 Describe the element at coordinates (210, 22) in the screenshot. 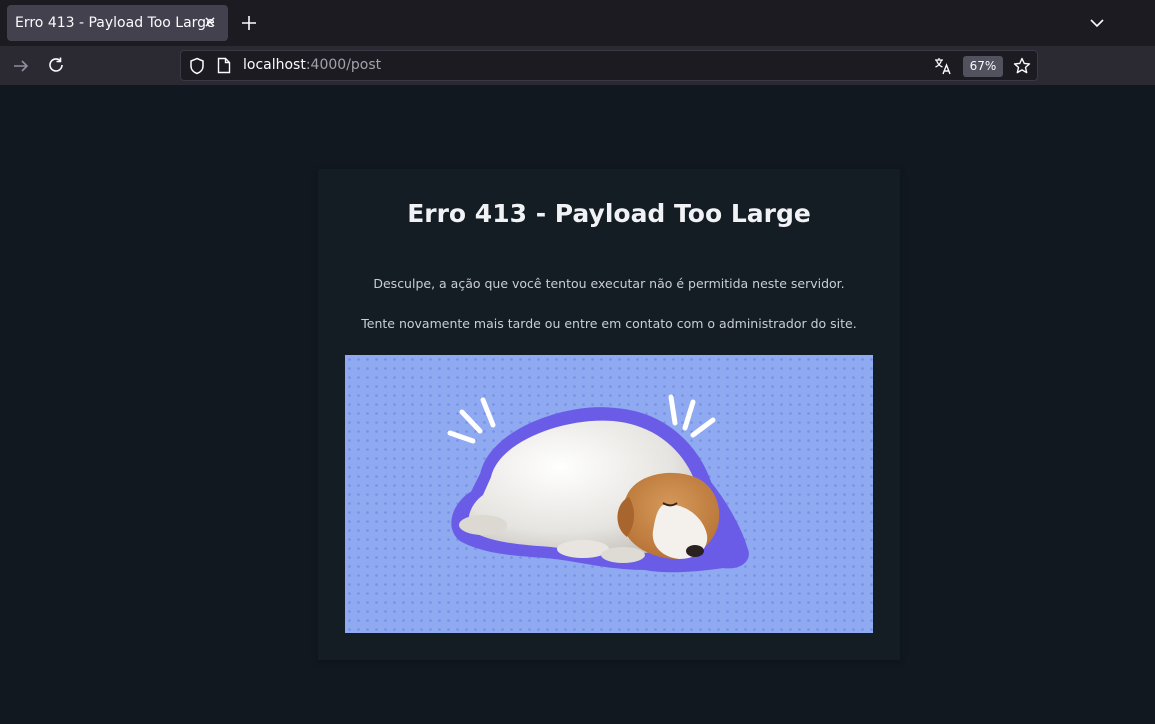

I see `close-icon: ×` at that location.